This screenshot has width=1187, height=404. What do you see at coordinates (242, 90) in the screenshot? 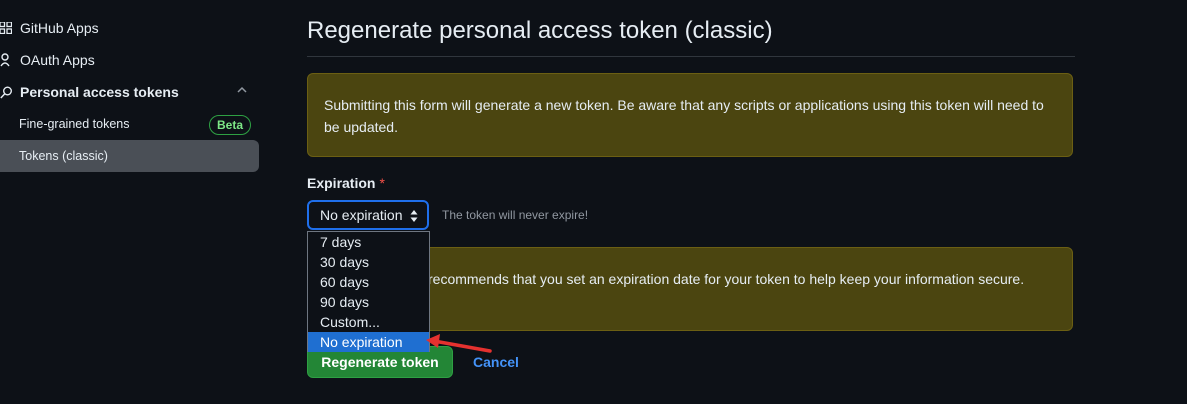
I see `chevron-up-icon` at bounding box center [242, 90].